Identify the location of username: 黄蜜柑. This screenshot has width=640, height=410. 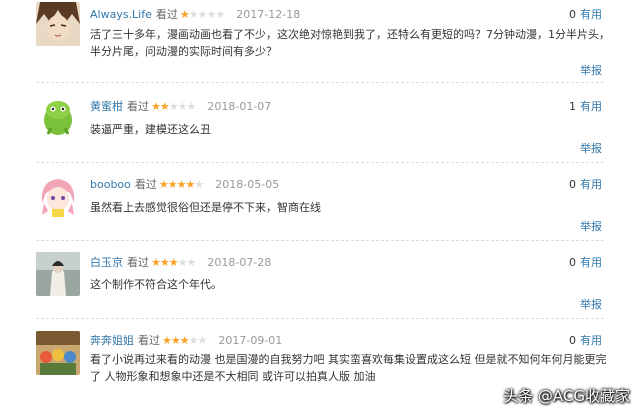
(106, 106).